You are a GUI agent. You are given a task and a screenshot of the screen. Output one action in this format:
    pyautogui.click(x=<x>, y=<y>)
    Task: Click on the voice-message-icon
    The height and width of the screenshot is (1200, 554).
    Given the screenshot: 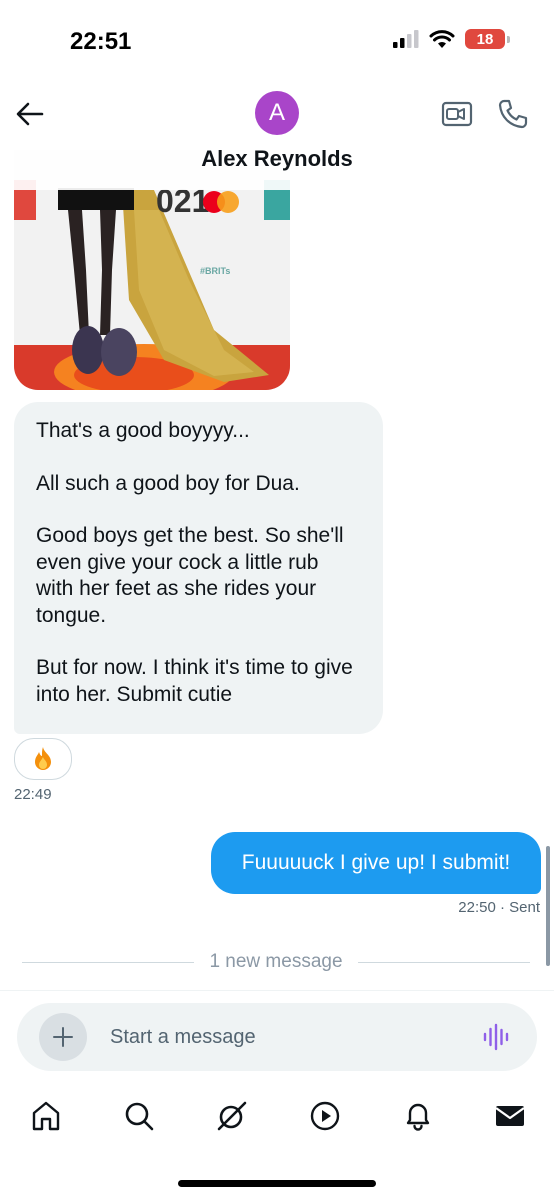 What is the action you would take?
    pyautogui.click(x=496, y=1037)
    